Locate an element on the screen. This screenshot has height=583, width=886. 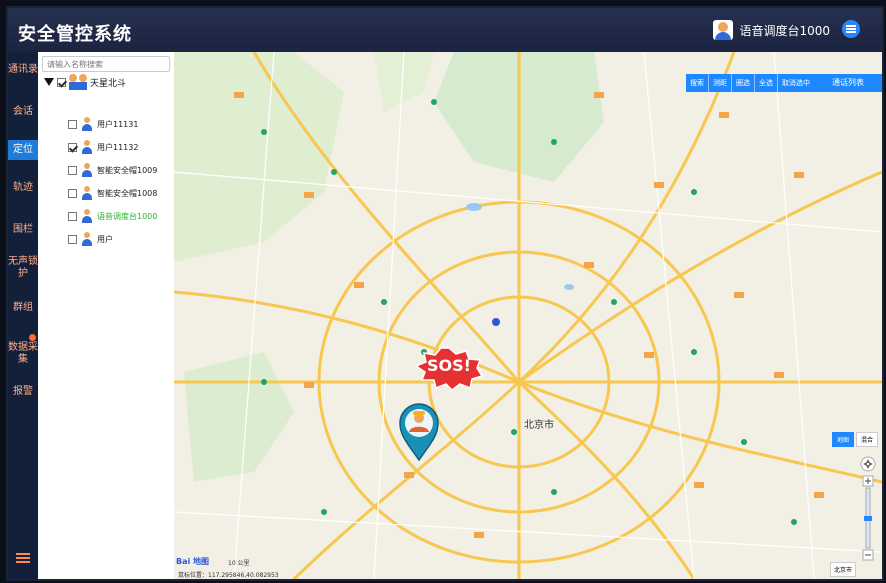
tree-root: 天星北斗 is located at coordinates (85, 82).